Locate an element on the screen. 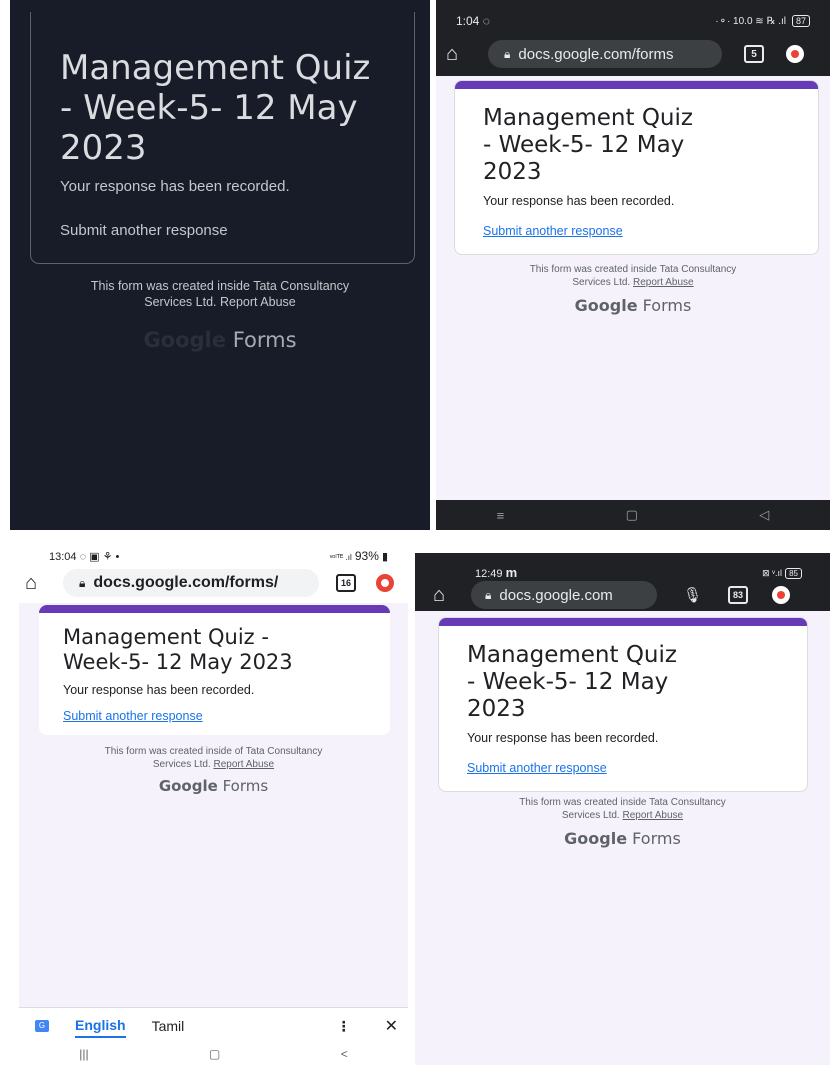 Image resolution: width=830 pixels, height=1065 pixels. tab-switcher-button: 5 is located at coordinates (754, 54).